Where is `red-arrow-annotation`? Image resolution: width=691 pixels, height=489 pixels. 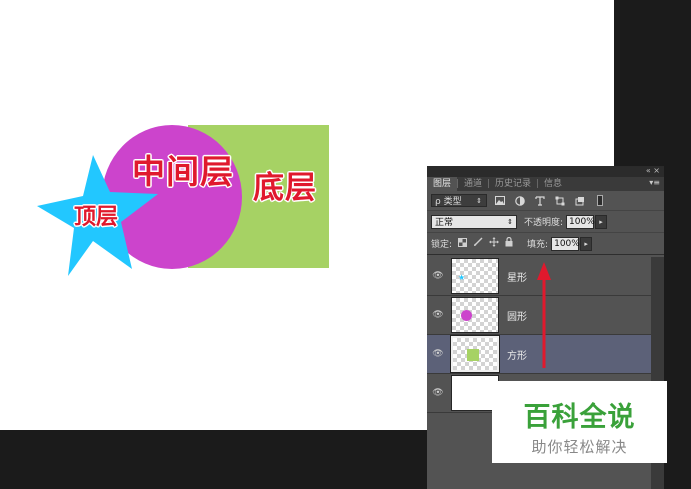 red-arrow-annotation is located at coordinates (544, 315).